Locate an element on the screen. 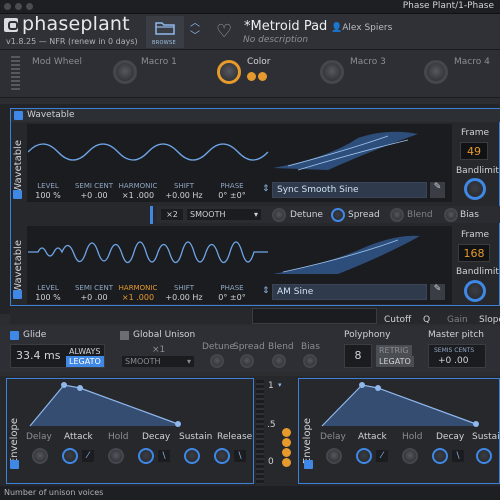  close-window-icon is located at coordinates (7, 6).